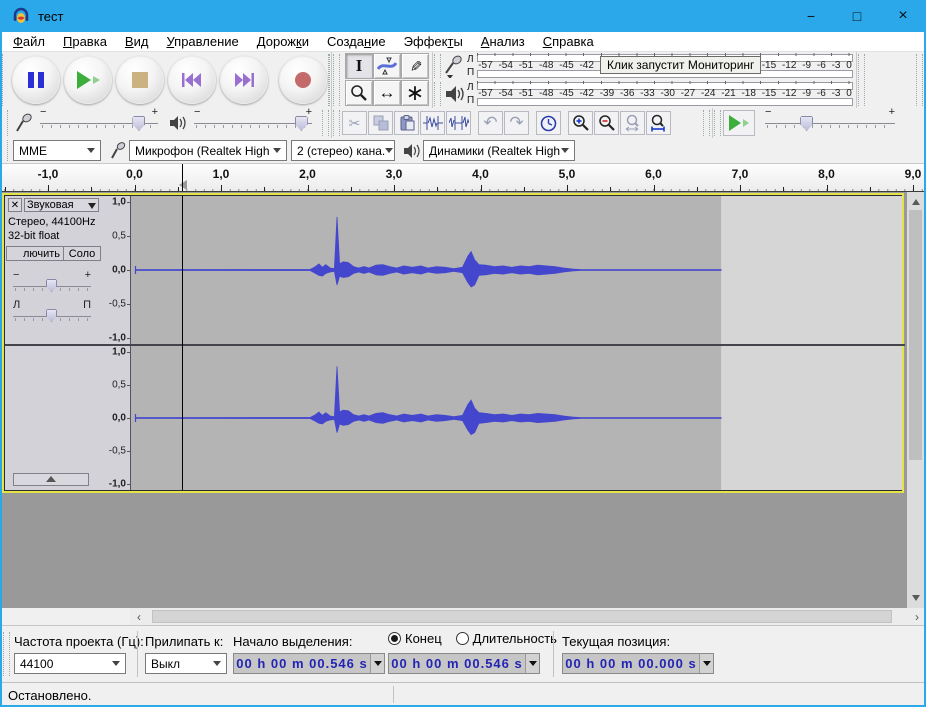  What do you see at coordinates (739, 123) in the screenshot?
I see `play-at-speed-button` at bounding box center [739, 123].